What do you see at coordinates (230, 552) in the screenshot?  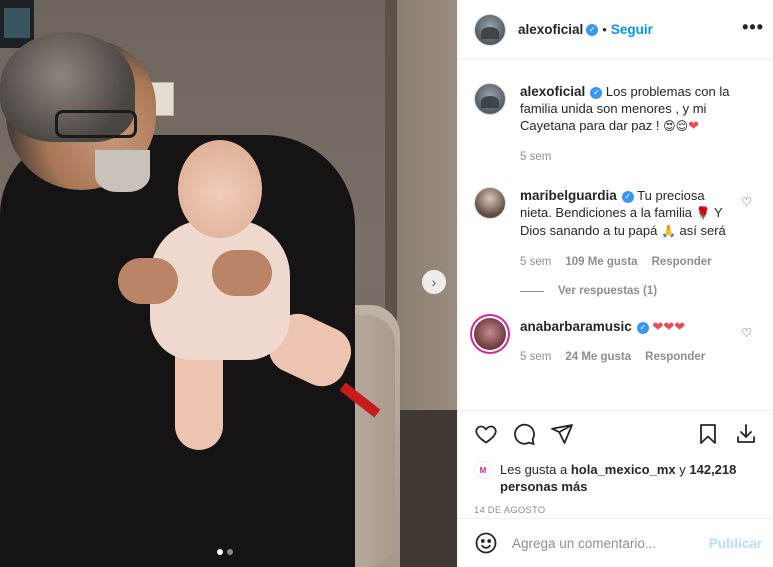 I see `carousel-dot` at bounding box center [230, 552].